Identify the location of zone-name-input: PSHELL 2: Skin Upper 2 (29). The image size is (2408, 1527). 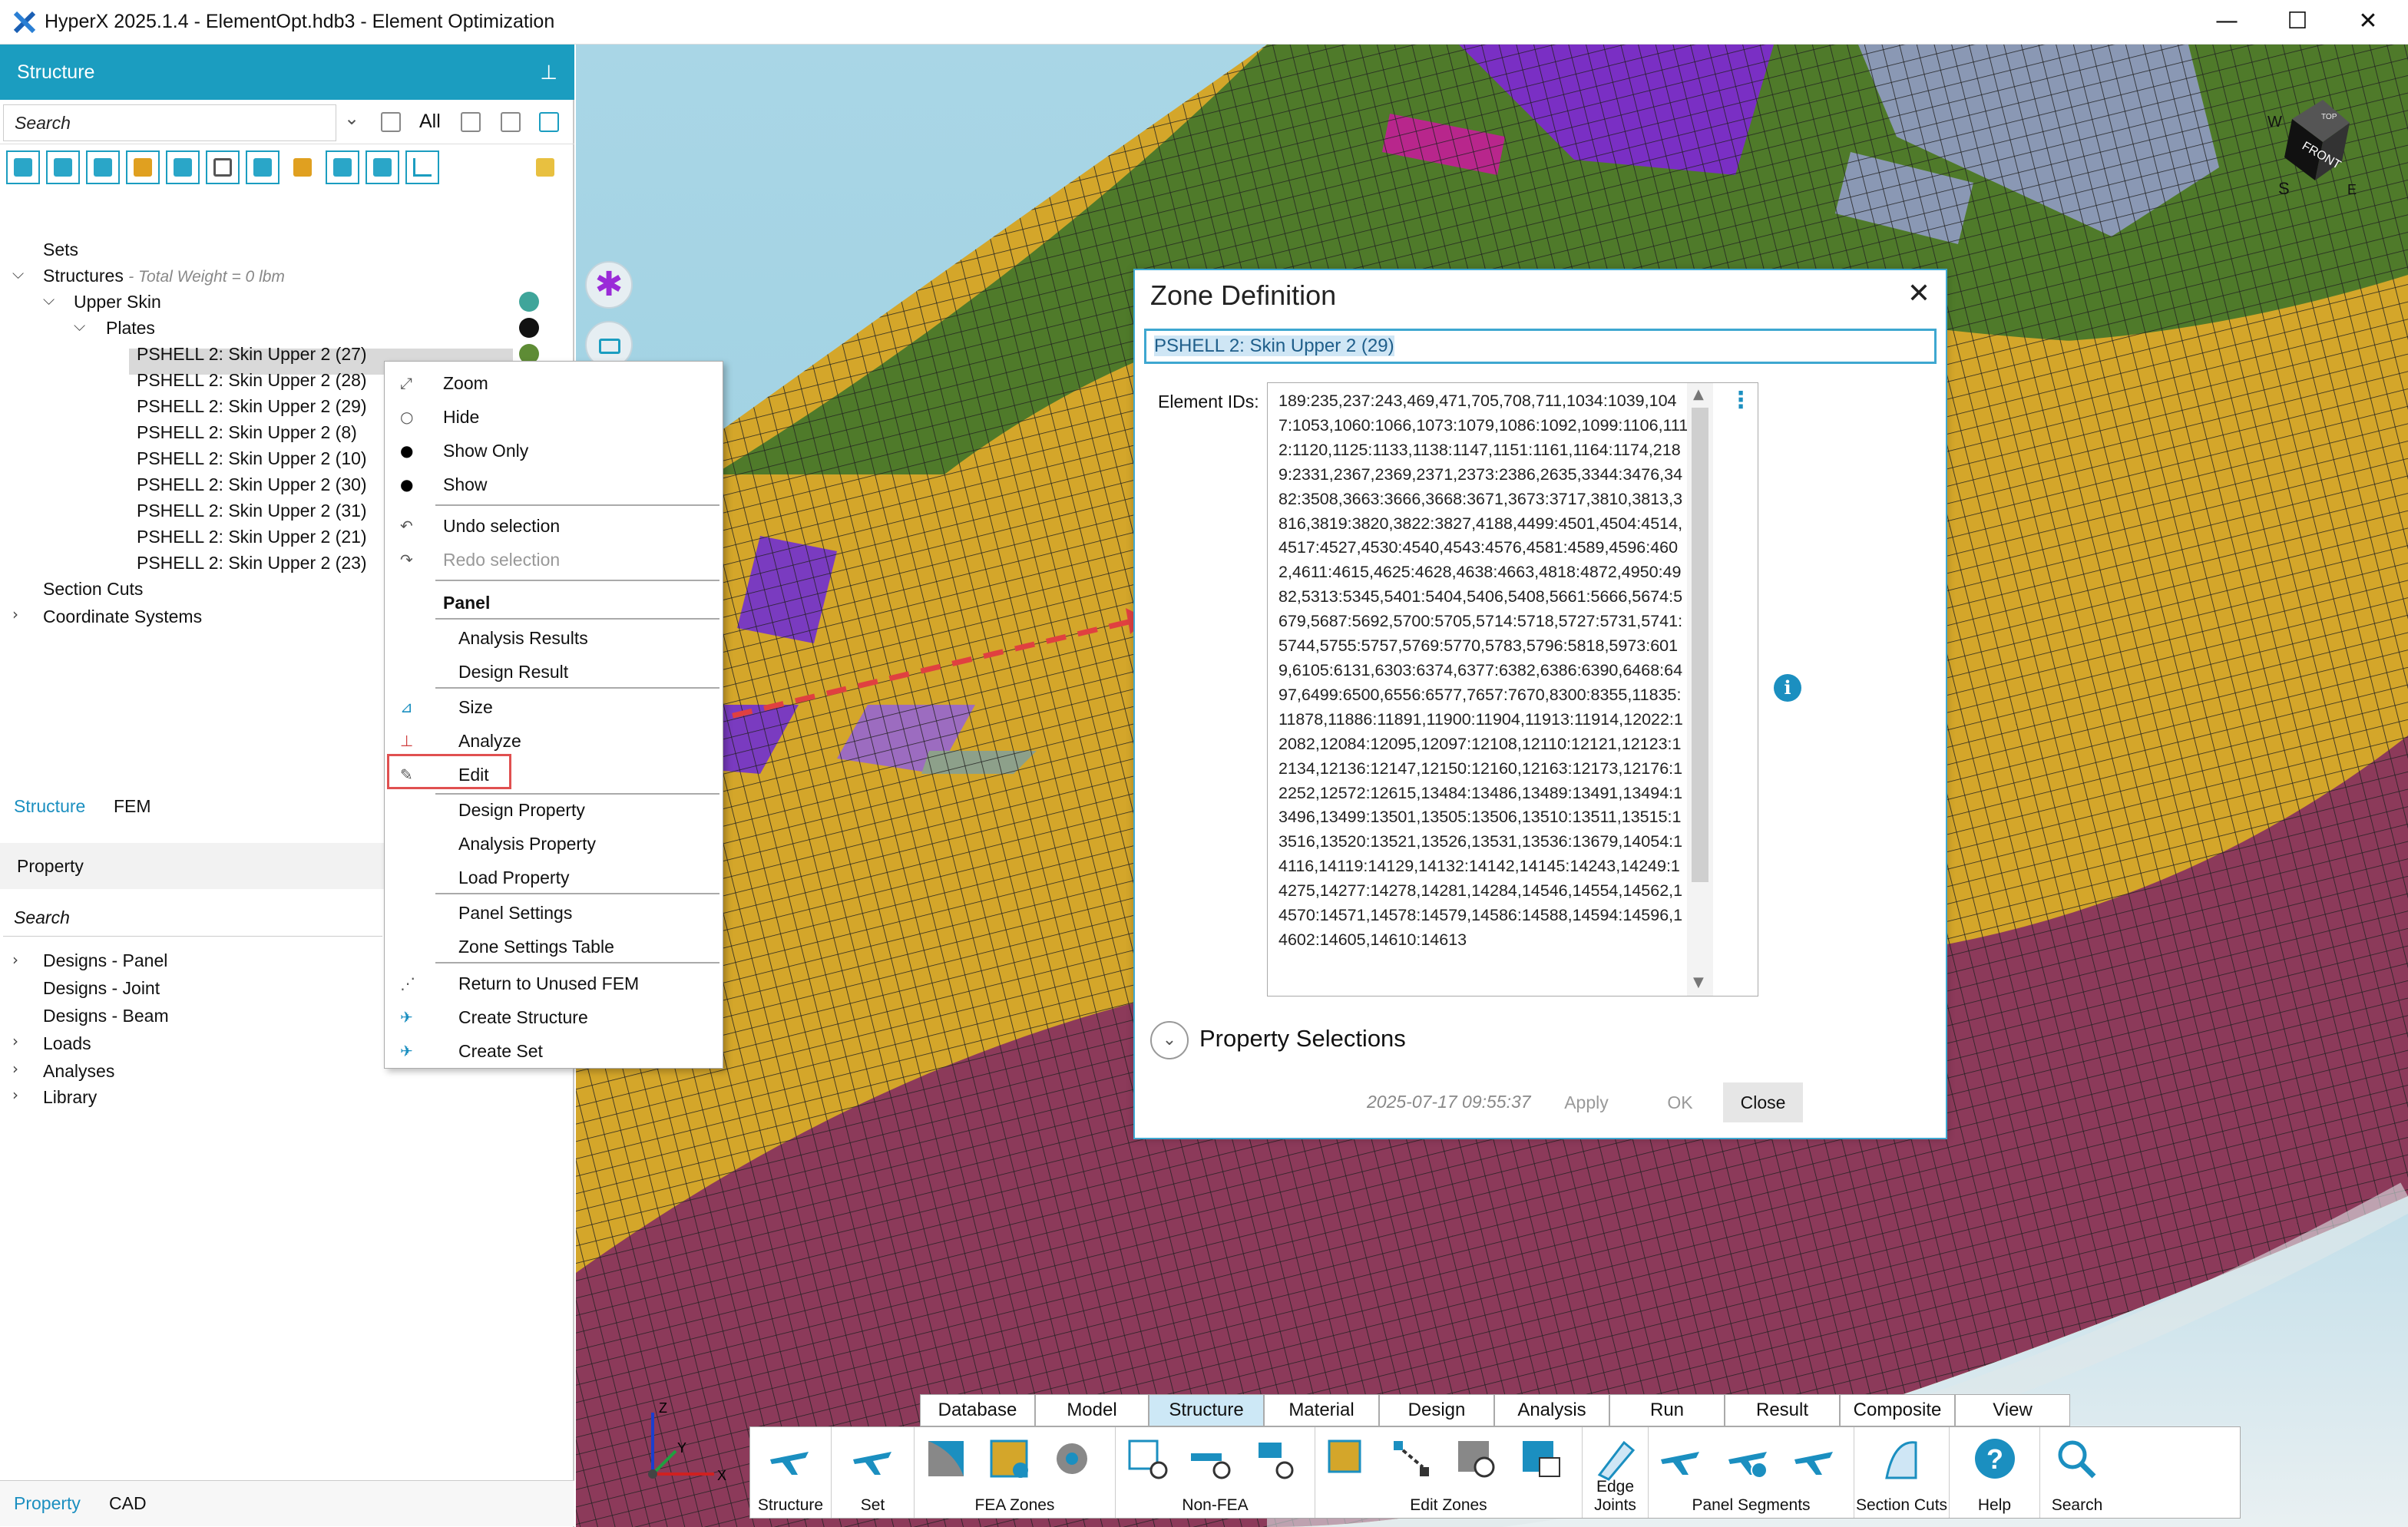
(1541, 346).